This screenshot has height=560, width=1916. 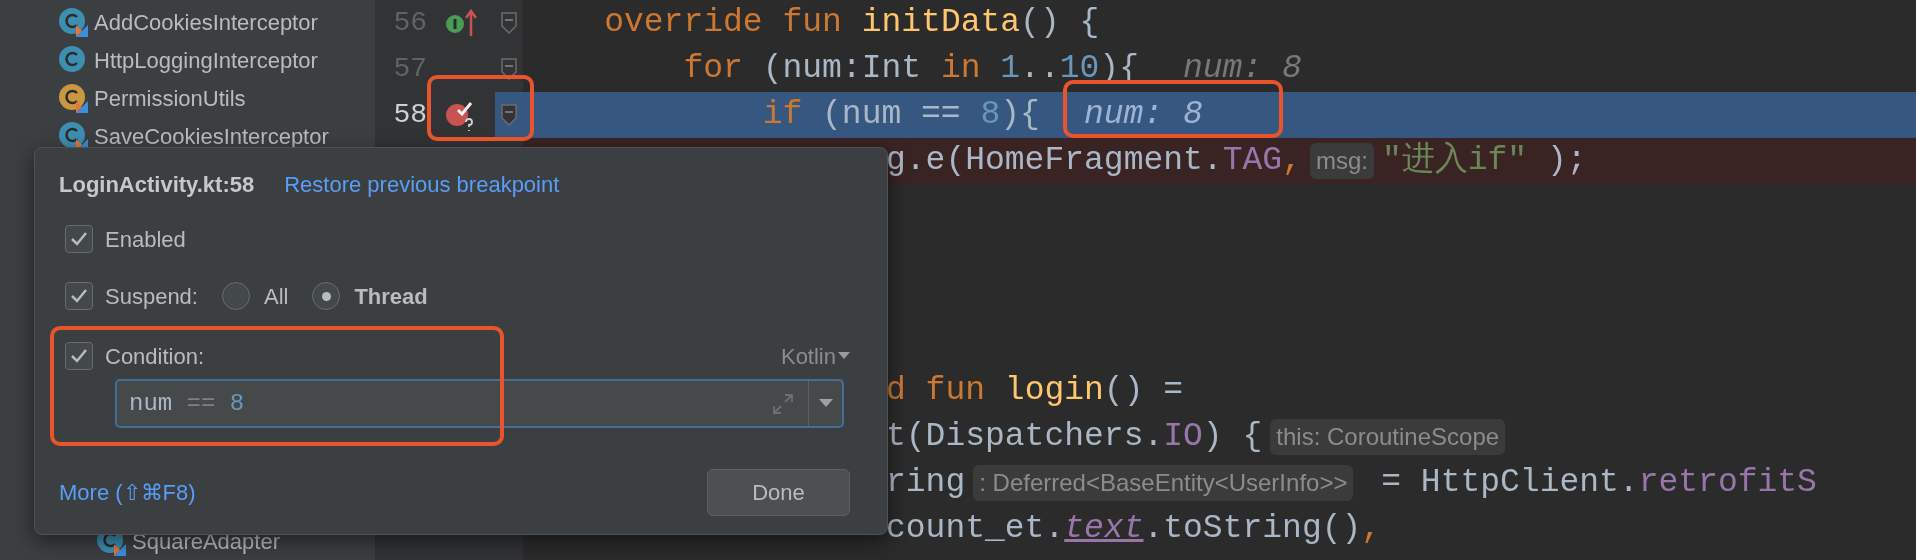 I want to click on caret-icon, so click(x=844, y=356).